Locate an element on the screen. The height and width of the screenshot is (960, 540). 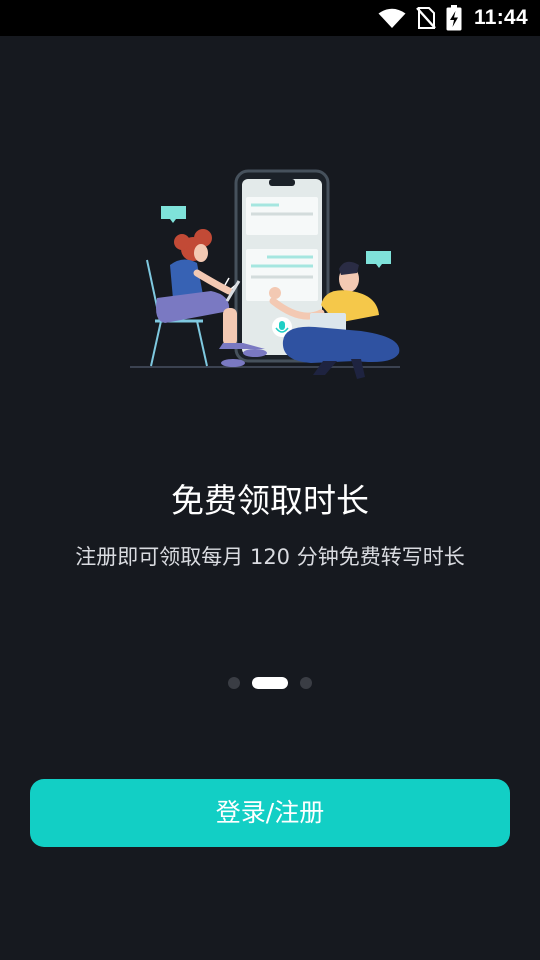
onboarding-title: 免费领取时长 is located at coordinates (270, 500).